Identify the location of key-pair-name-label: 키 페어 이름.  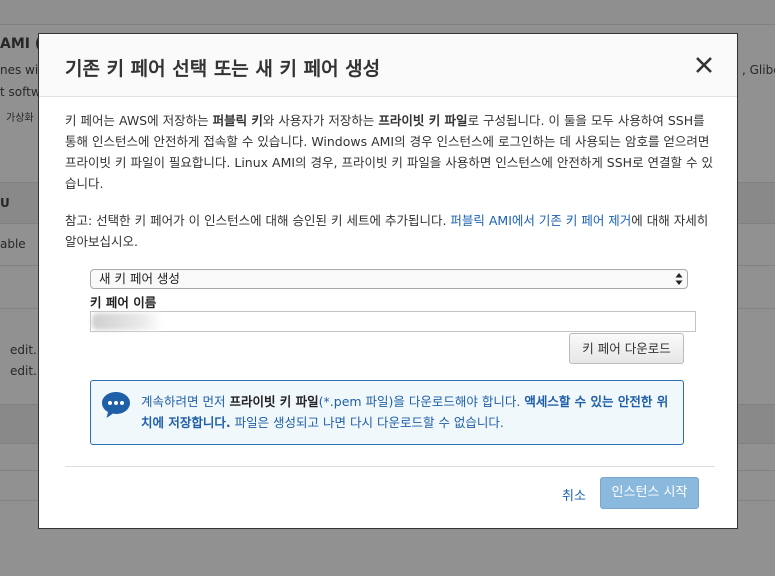
(123, 302).